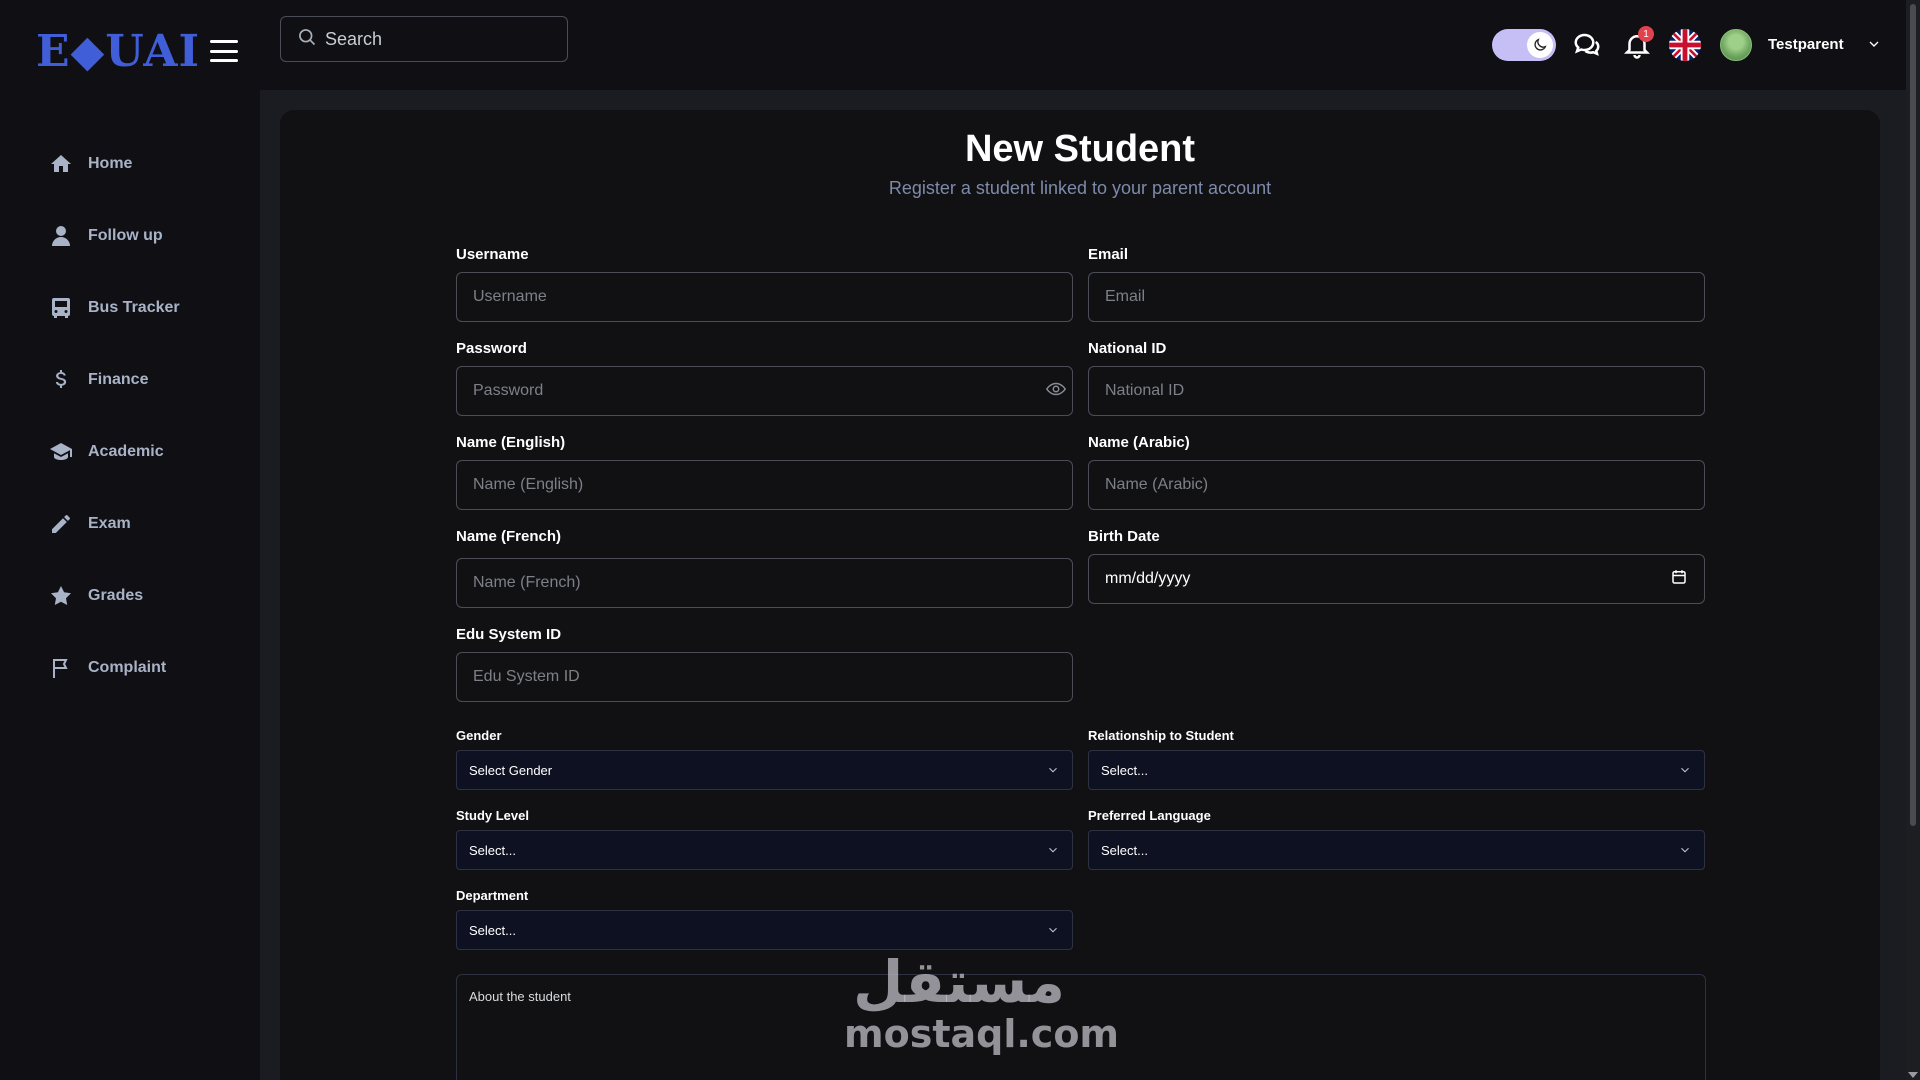 The width and height of the screenshot is (1920, 1080). Describe the element at coordinates (1587, 47) in the screenshot. I see `chat-icon` at that location.